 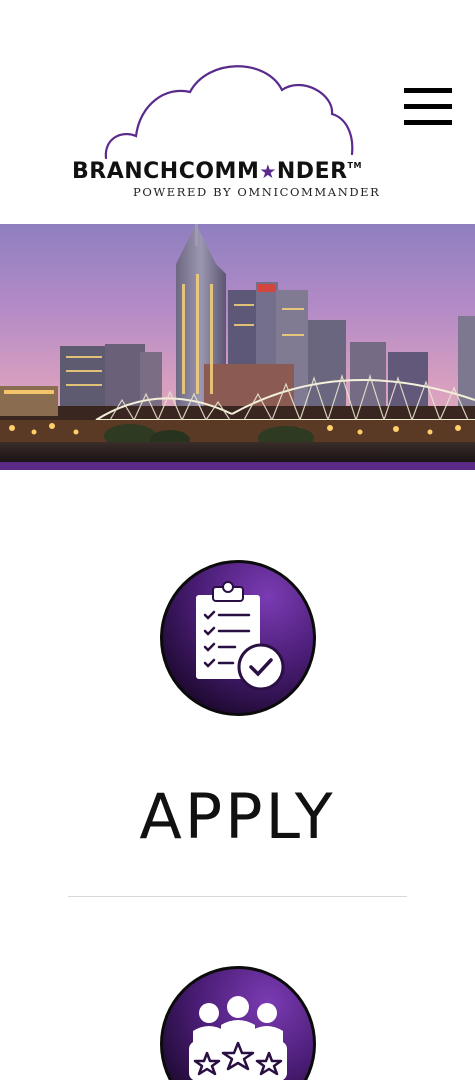 I want to click on apply-heading: APPLY, so click(x=237, y=816).